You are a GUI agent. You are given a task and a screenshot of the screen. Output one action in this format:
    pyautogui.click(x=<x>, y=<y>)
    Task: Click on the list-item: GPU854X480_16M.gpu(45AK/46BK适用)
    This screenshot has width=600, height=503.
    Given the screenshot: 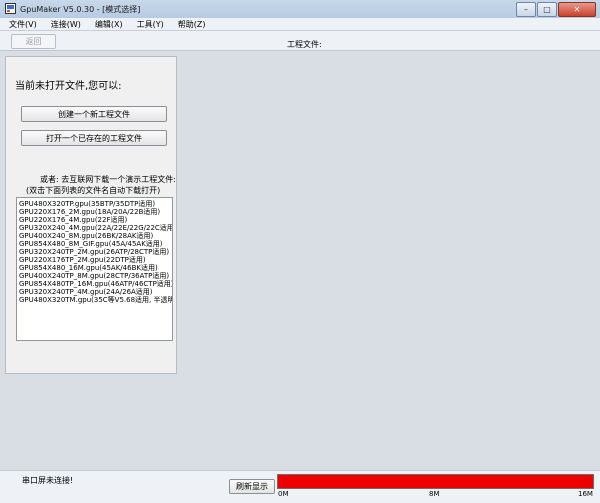 What is the action you would take?
    pyautogui.click(x=94, y=268)
    